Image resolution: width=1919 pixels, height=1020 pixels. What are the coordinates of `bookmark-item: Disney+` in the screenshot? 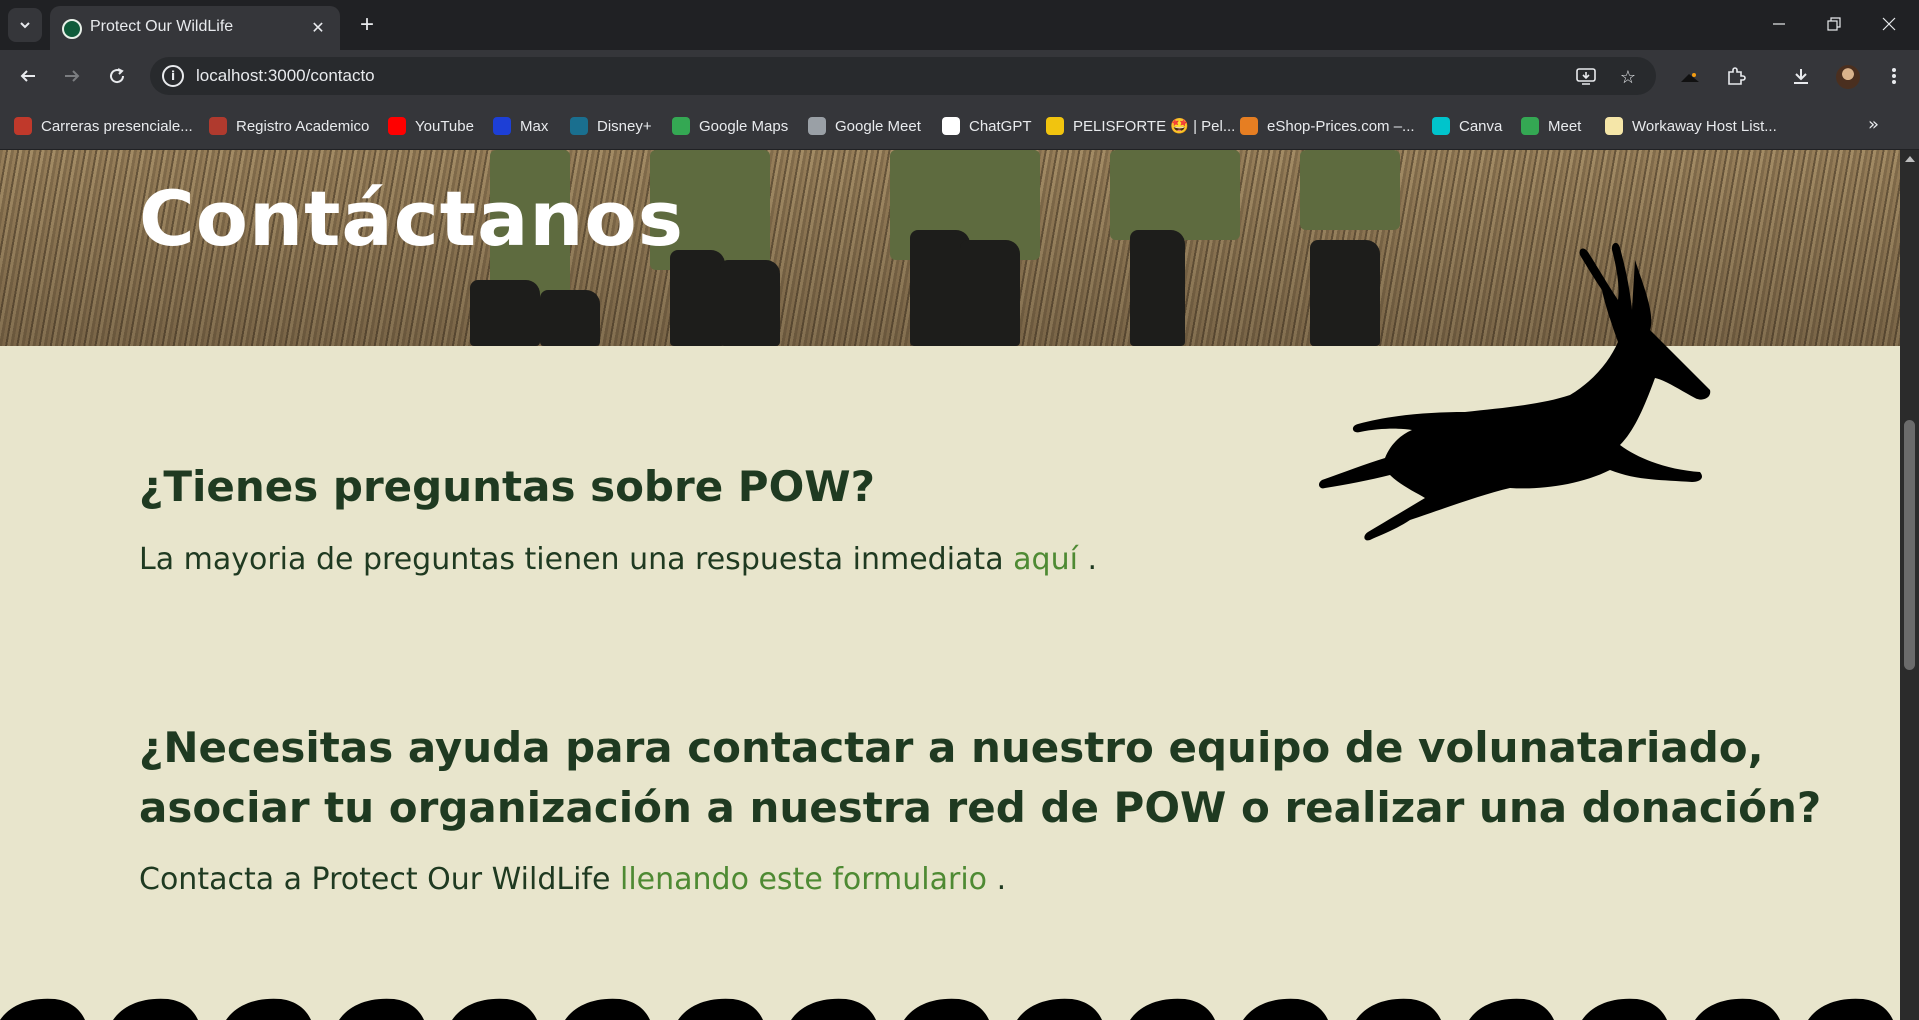 It's located at (611, 126).